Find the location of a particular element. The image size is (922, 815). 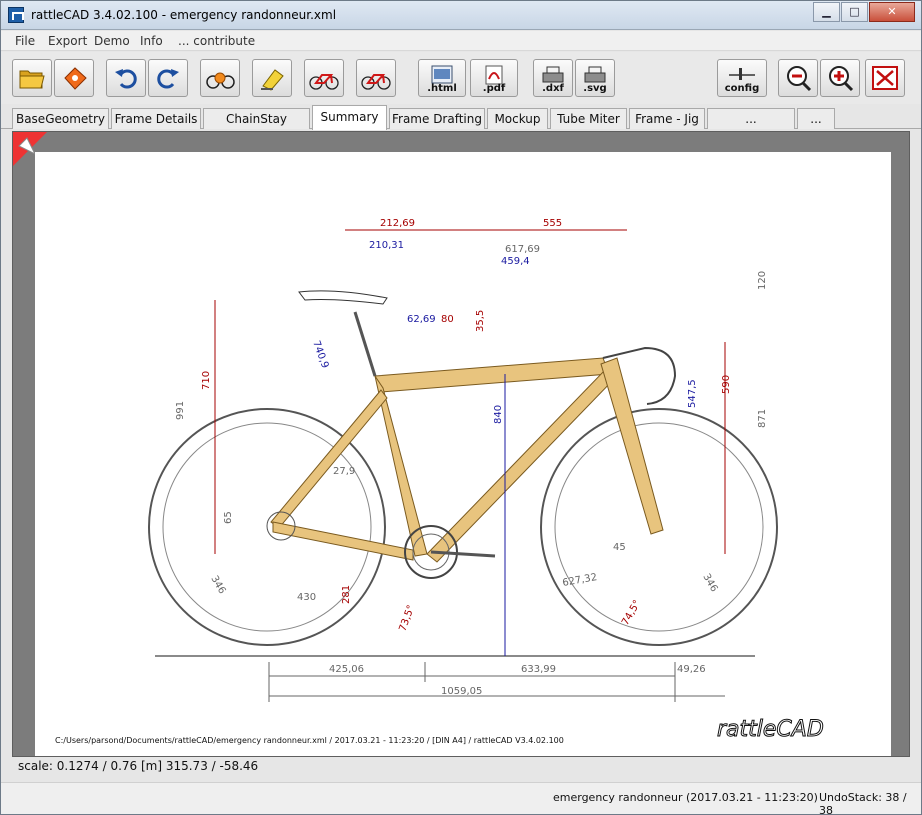

tab-summary: Summary is located at coordinates (349, 117).